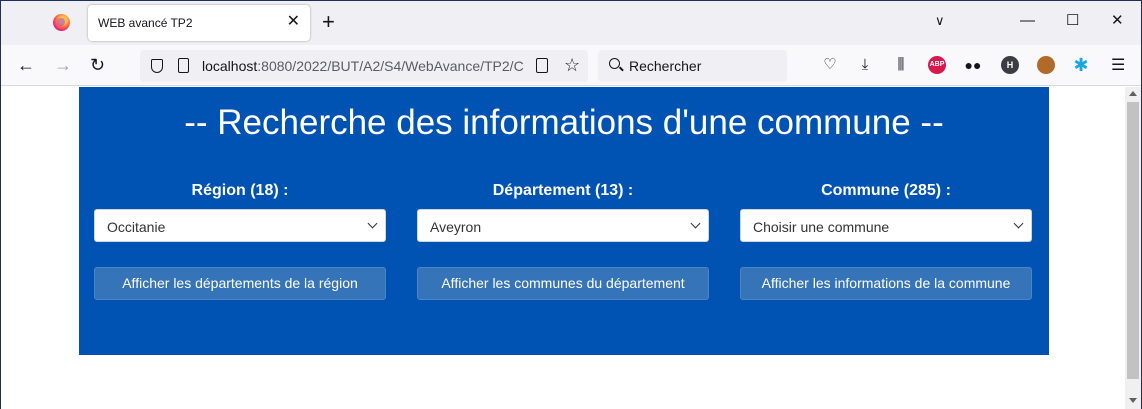 The height and width of the screenshot is (409, 1142). Describe the element at coordinates (63, 65) in the screenshot. I see `forward-icon: →` at that location.